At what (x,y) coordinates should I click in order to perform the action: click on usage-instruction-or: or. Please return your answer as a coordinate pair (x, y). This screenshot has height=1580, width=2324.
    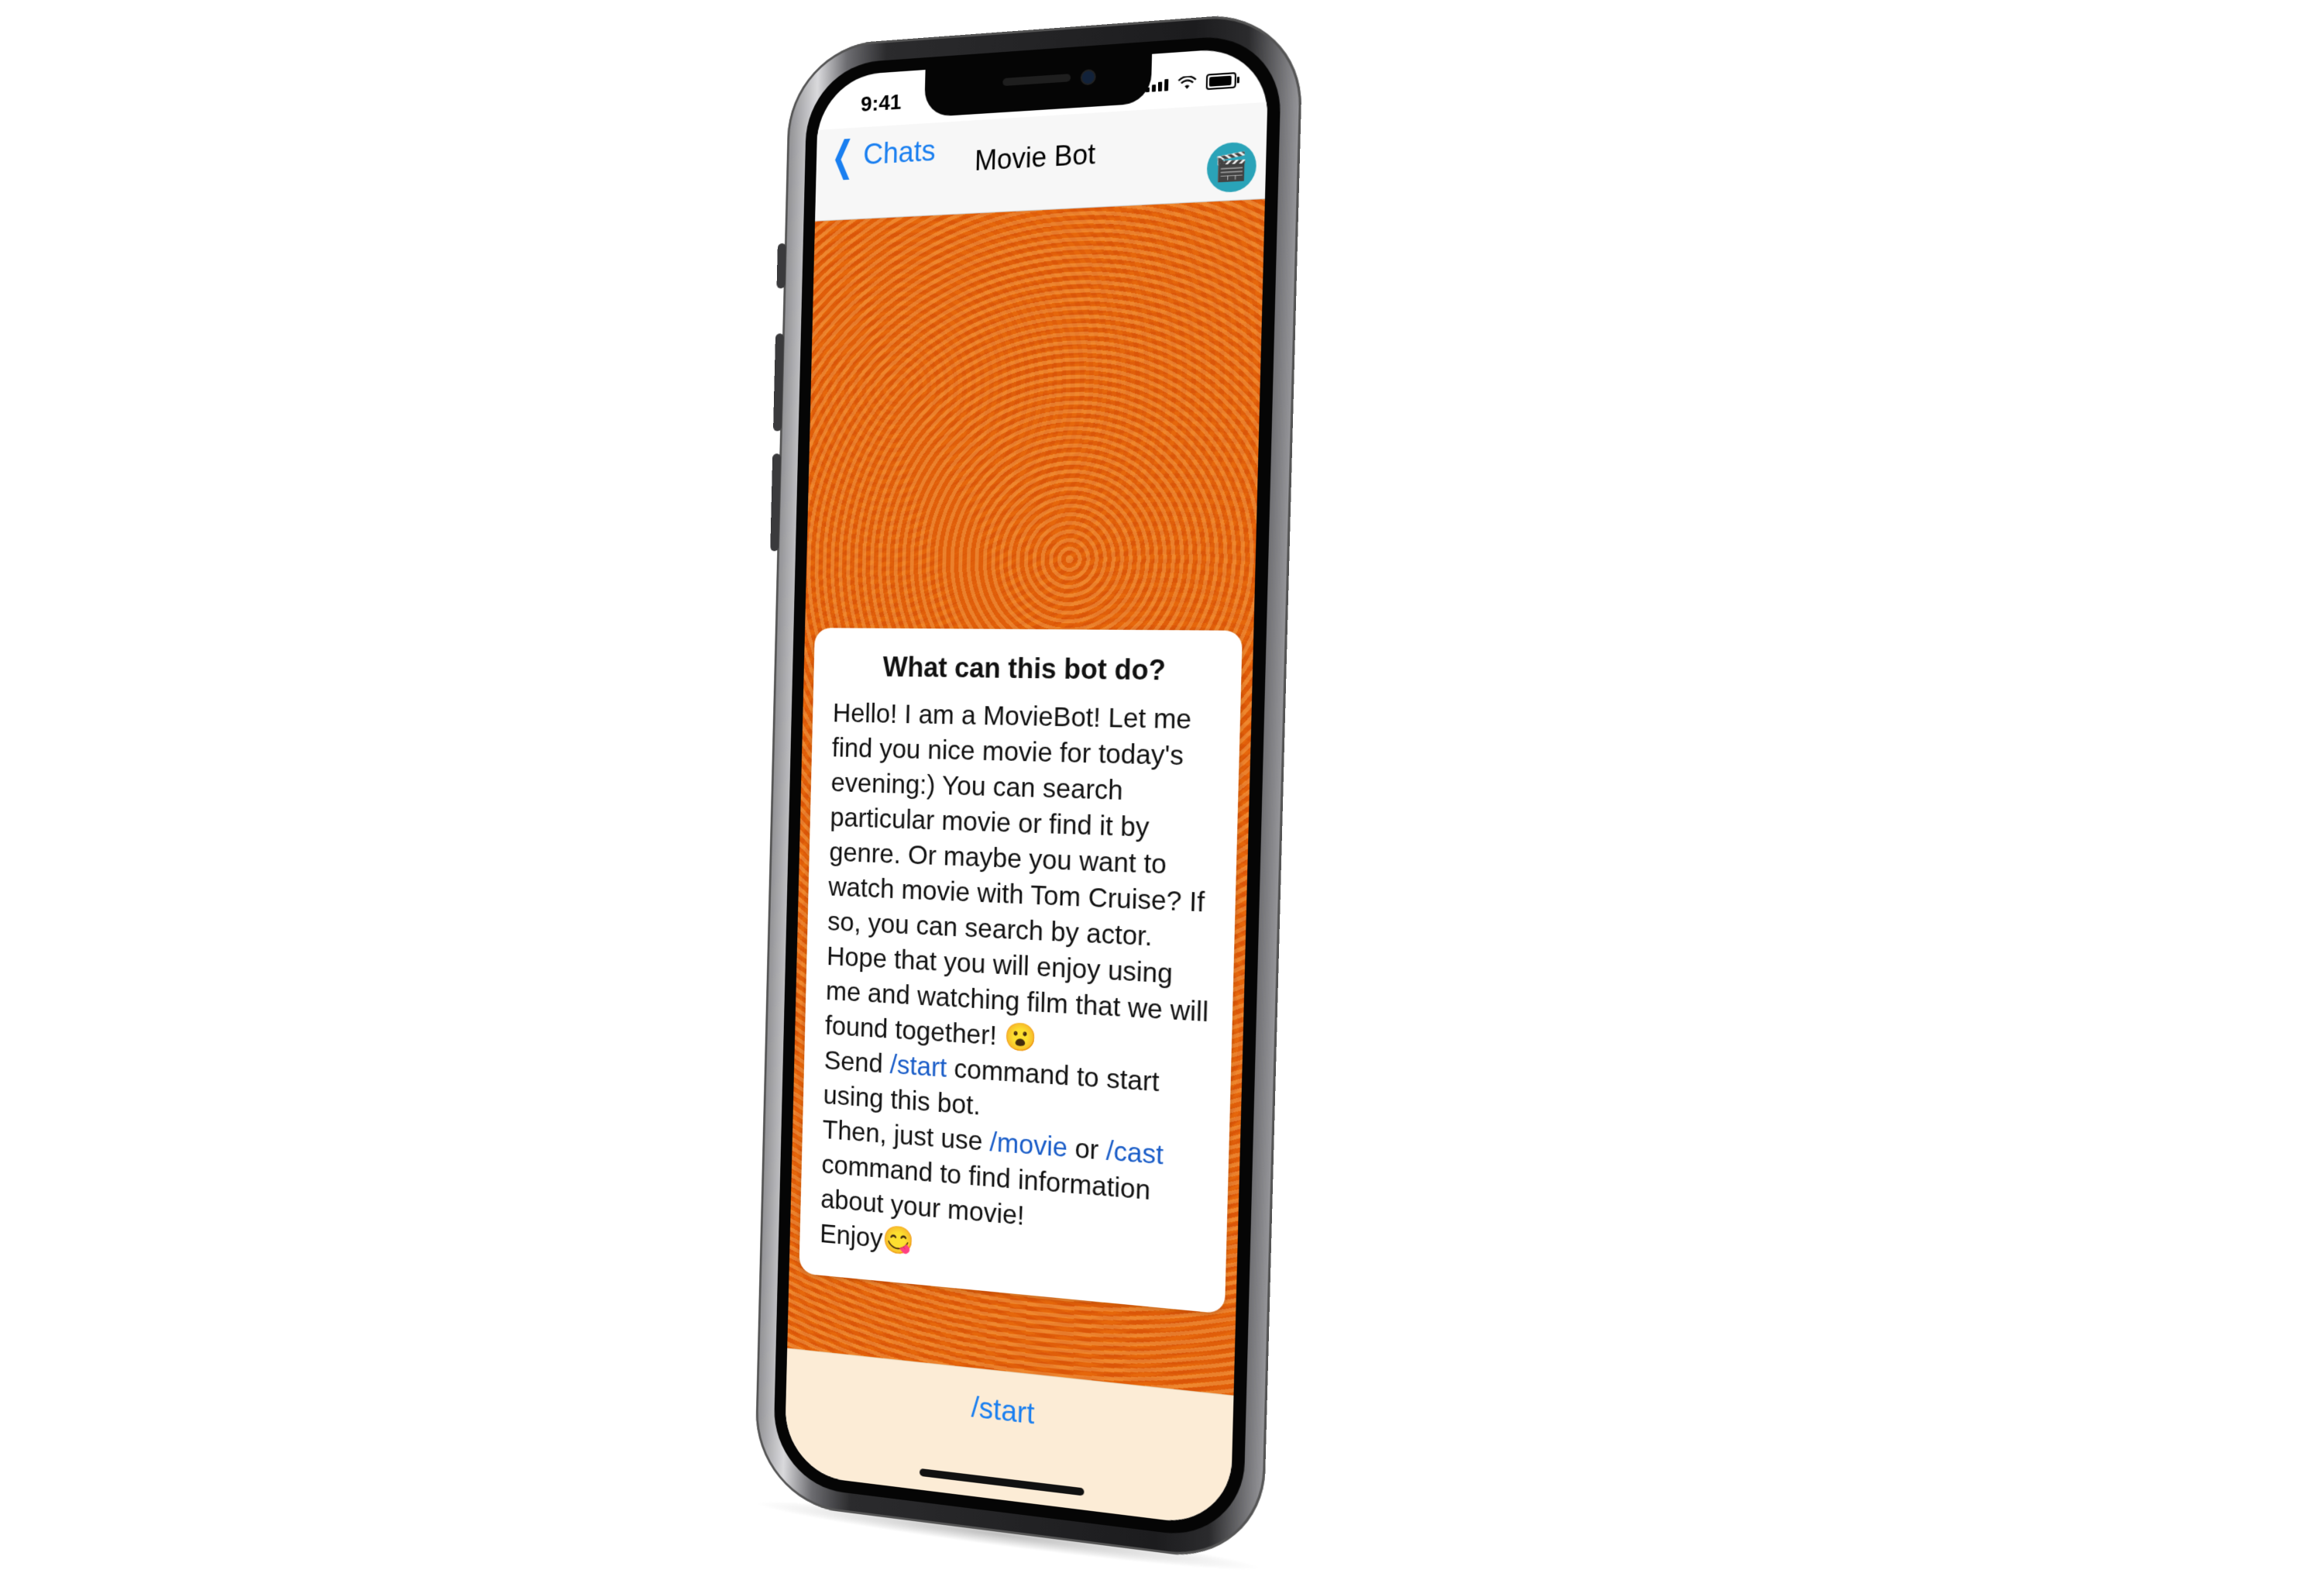
    Looking at the image, I should click on (1087, 1149).